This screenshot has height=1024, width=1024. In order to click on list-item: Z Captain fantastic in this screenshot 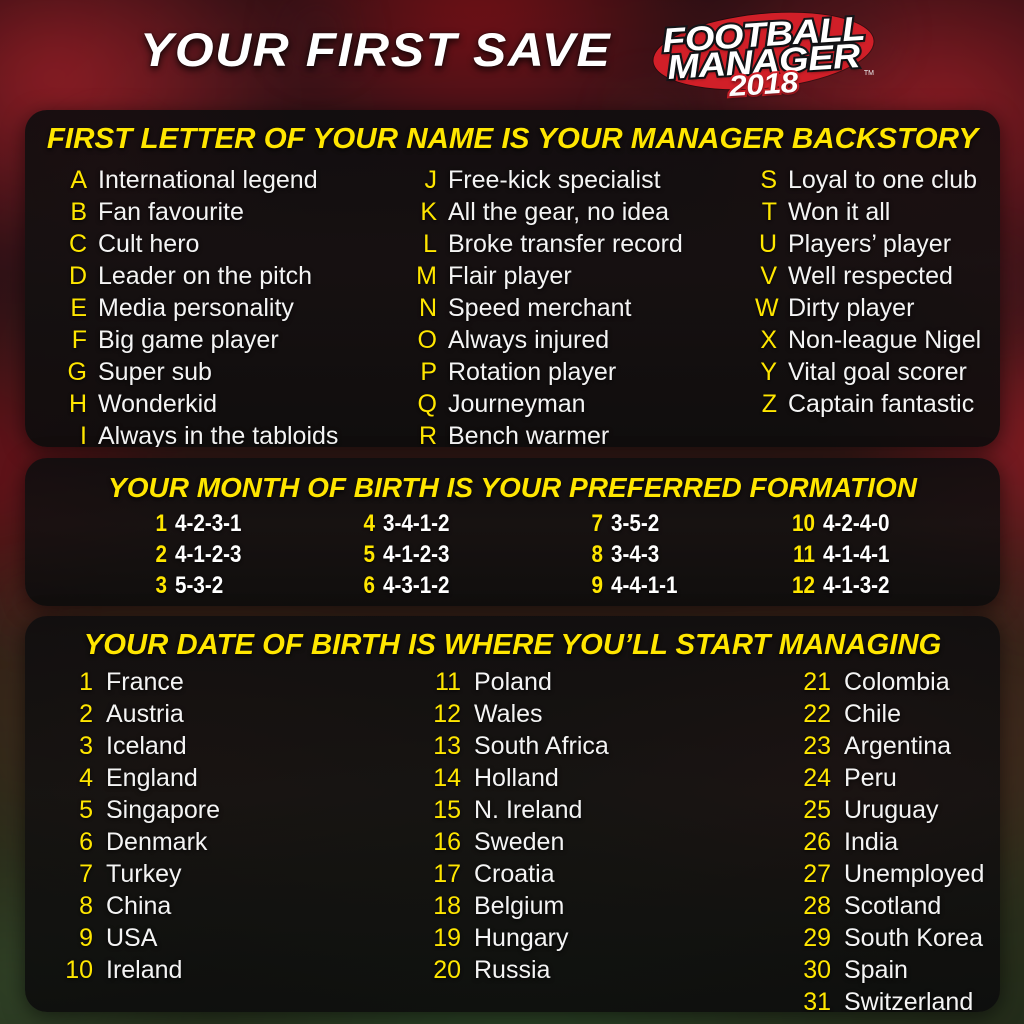, I will do `click(868, 406)`.